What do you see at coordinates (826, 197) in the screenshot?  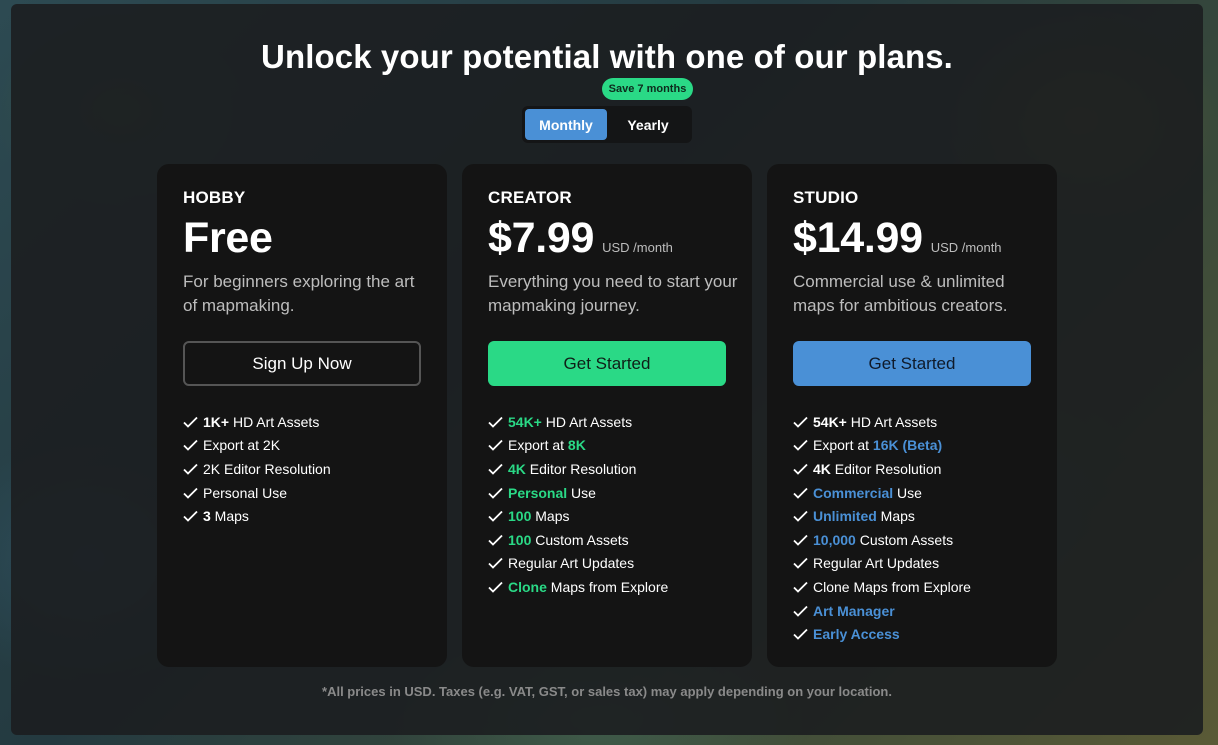 I see `plan-name: STUDIO` at bounding box center [826, 197].